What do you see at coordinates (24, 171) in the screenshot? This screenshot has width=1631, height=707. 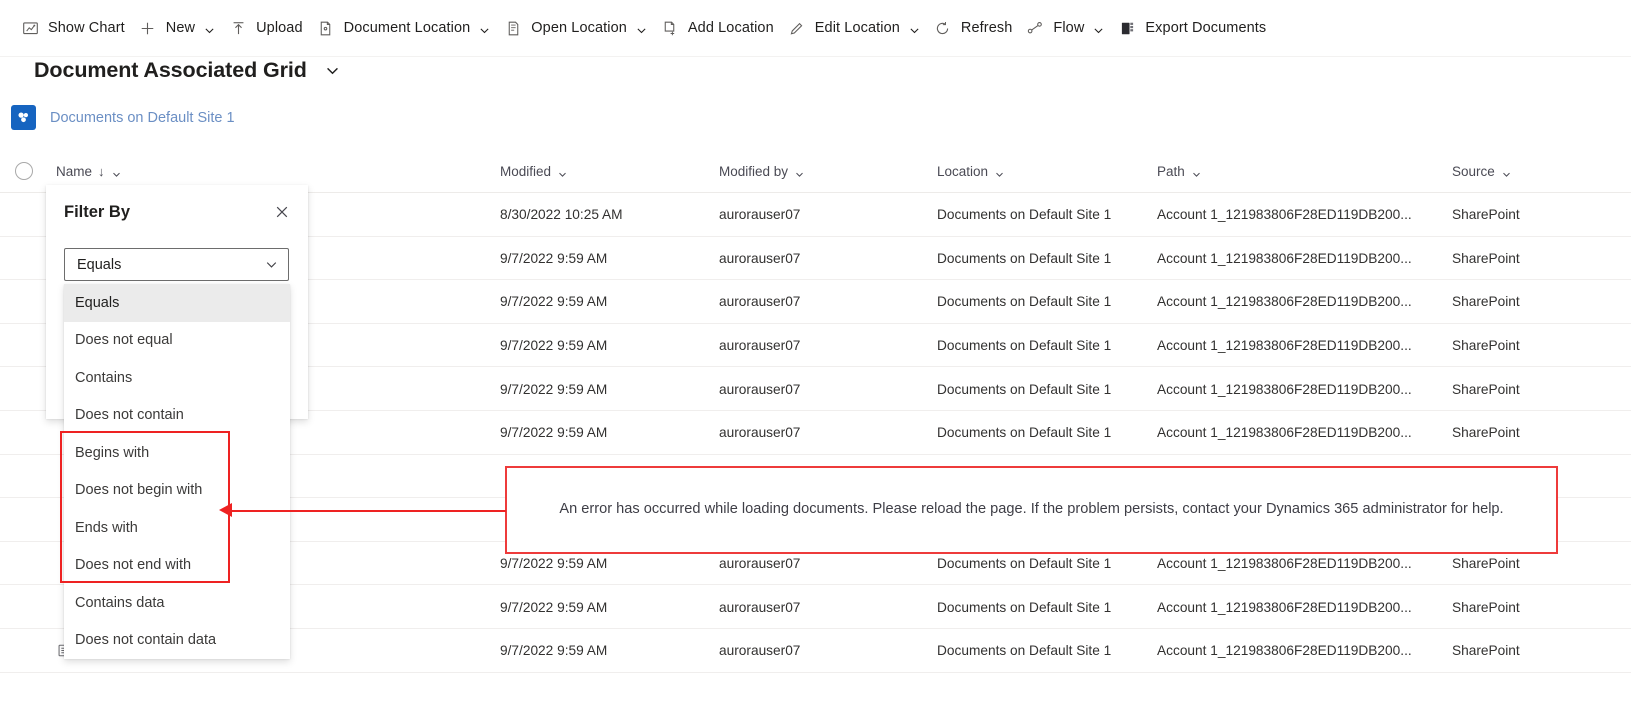 I see `select-all-circle-icon` at bounding box center [24, 171].